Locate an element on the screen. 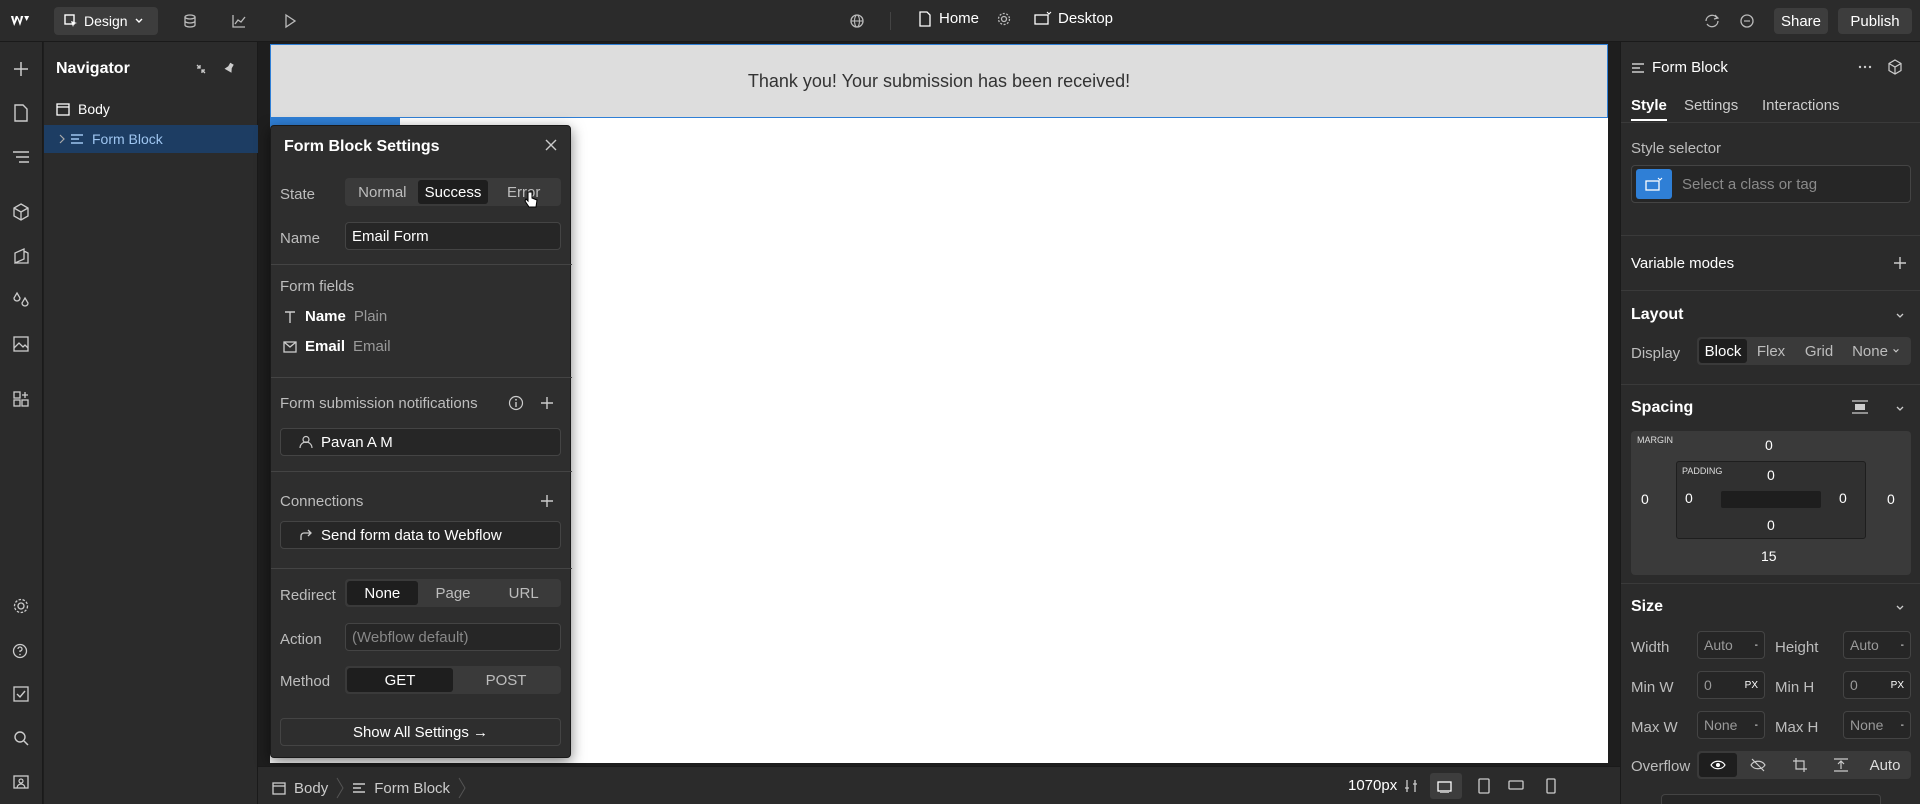  pin-icon is located at coordinates (229, 69).